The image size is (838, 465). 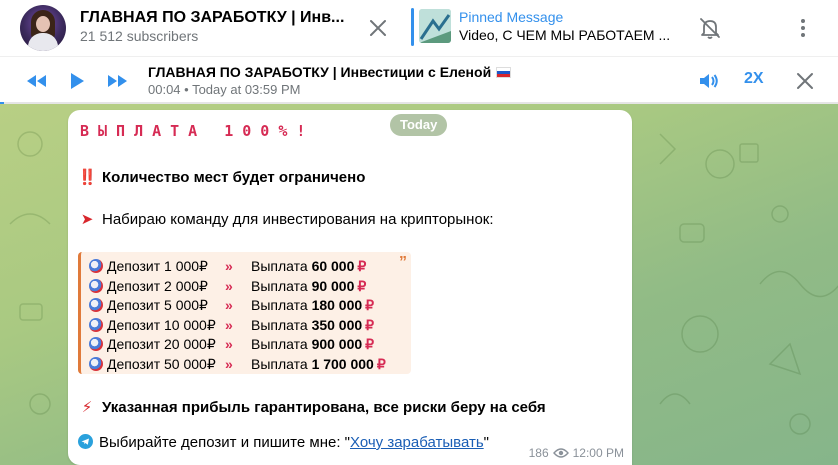 What do you see at coordinates (224, 89) in the screenshot?
I see `track-subtitle: 00:04 • Today at 03:59 PM` at bounding box center [224, 89].